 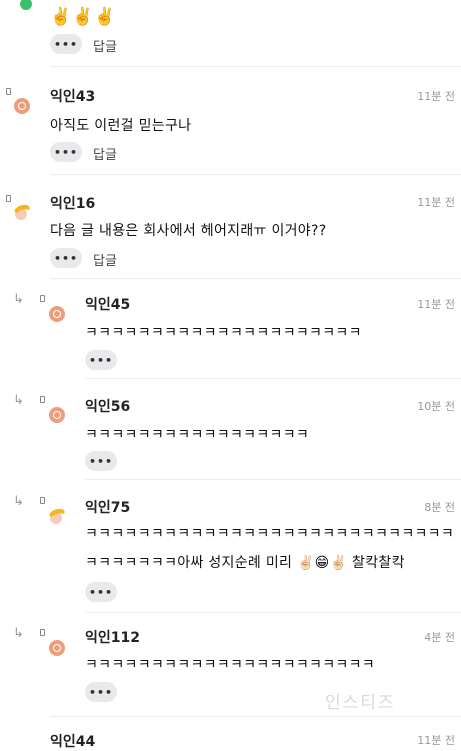 I want to click on online-status-dot, so click(x=26, y=5).